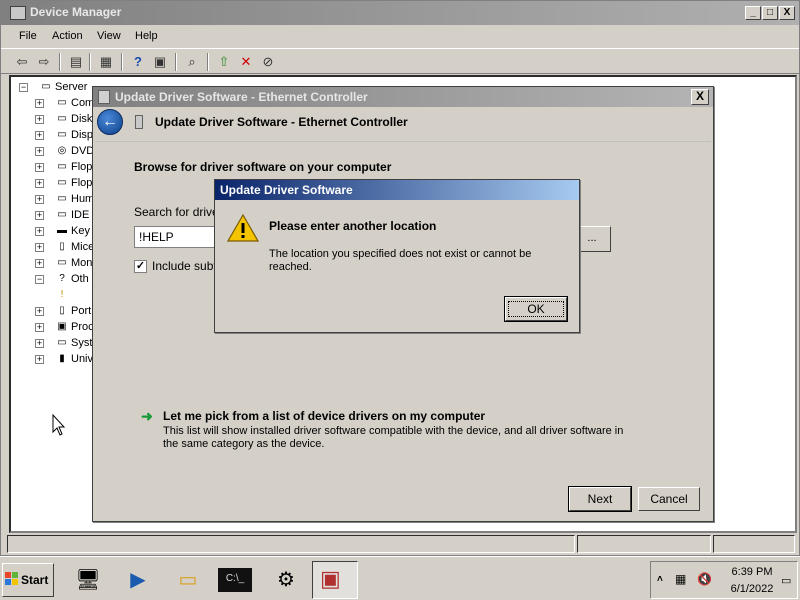 The height and width of the screenshot is (600, 800). I want to click on ok-button-label: OK, so click(536, 309).